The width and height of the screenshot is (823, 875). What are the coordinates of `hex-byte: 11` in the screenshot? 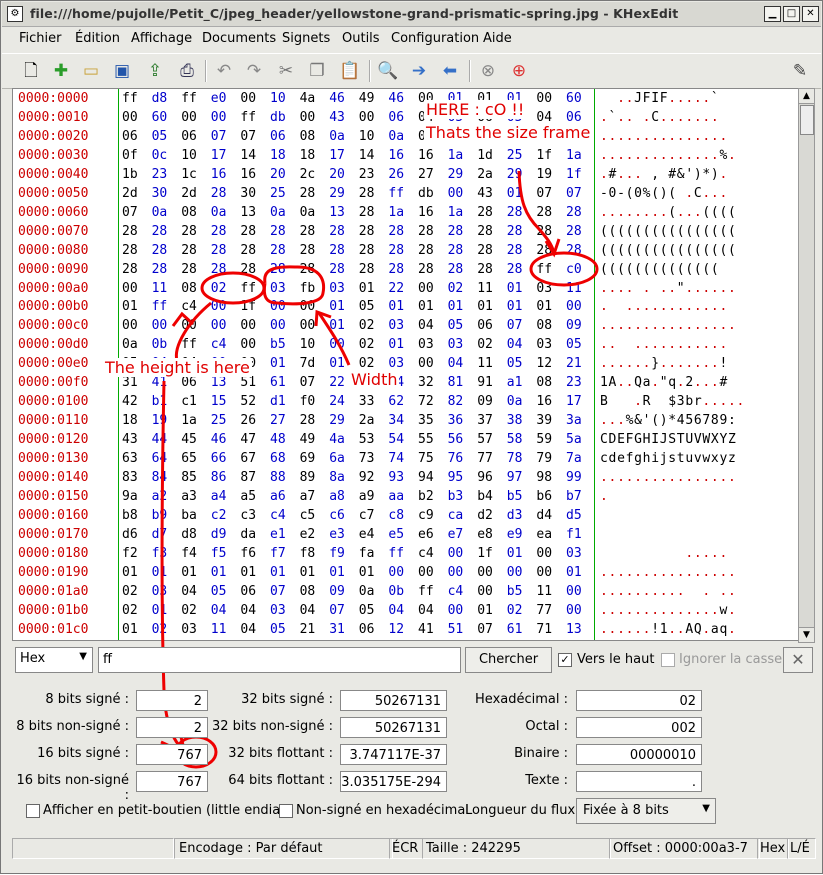 It's located at (576, 288).